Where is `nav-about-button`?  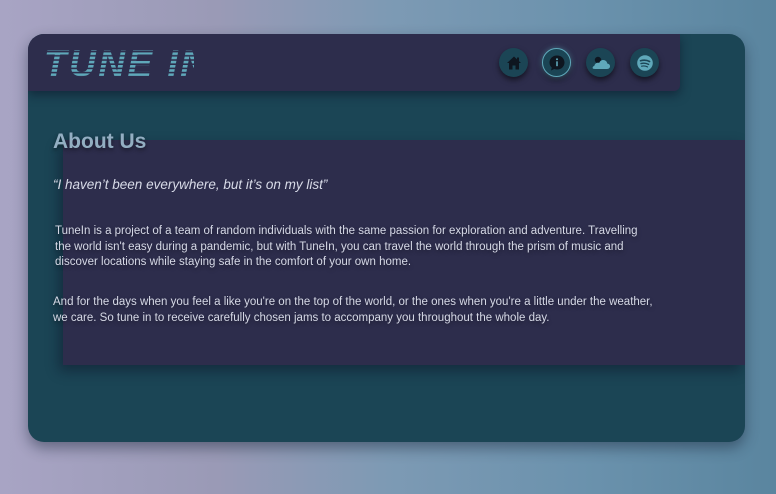
nav-about-button is located at coordinates (556, 62).